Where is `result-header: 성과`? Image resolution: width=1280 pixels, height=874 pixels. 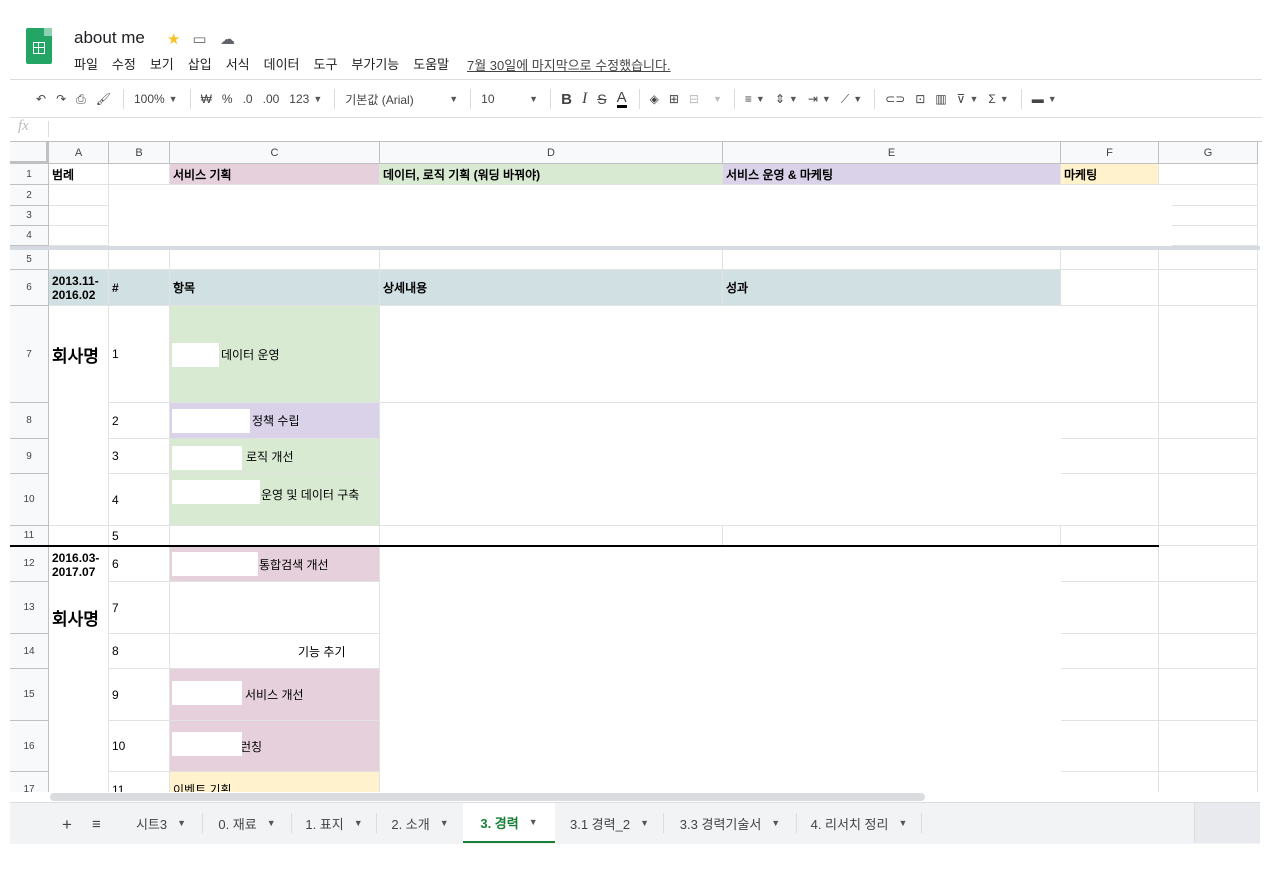
result-header: 성과 is located at coordinates (892, 288).